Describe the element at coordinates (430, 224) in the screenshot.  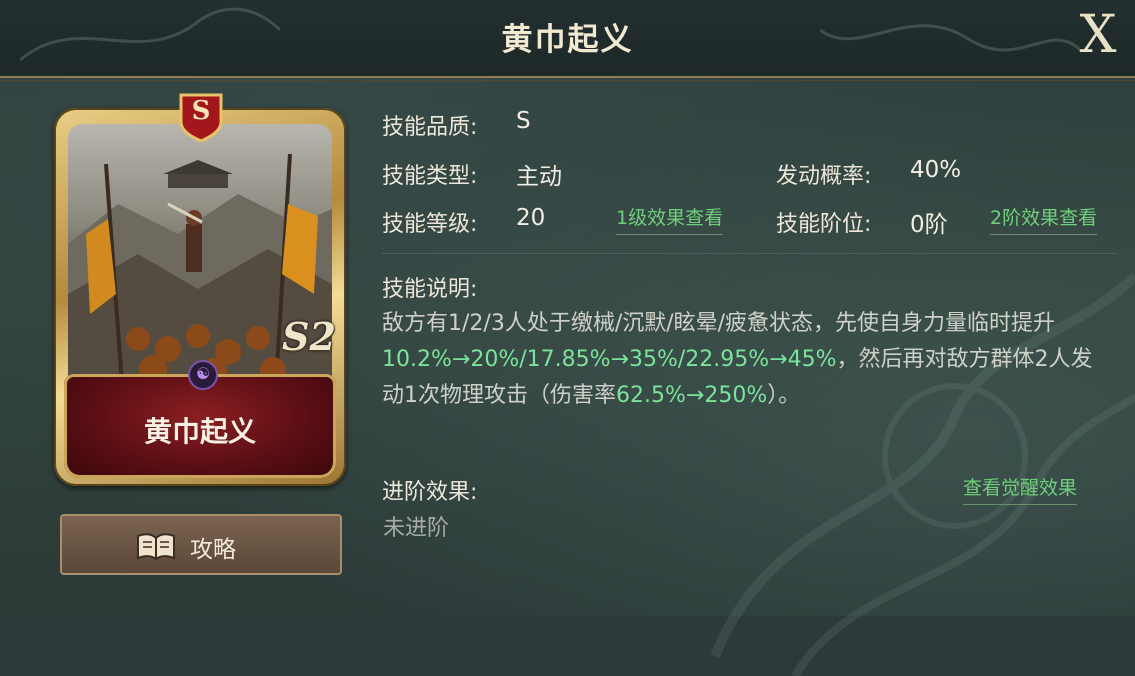
I see `level-label: 技能等级:` at that location.